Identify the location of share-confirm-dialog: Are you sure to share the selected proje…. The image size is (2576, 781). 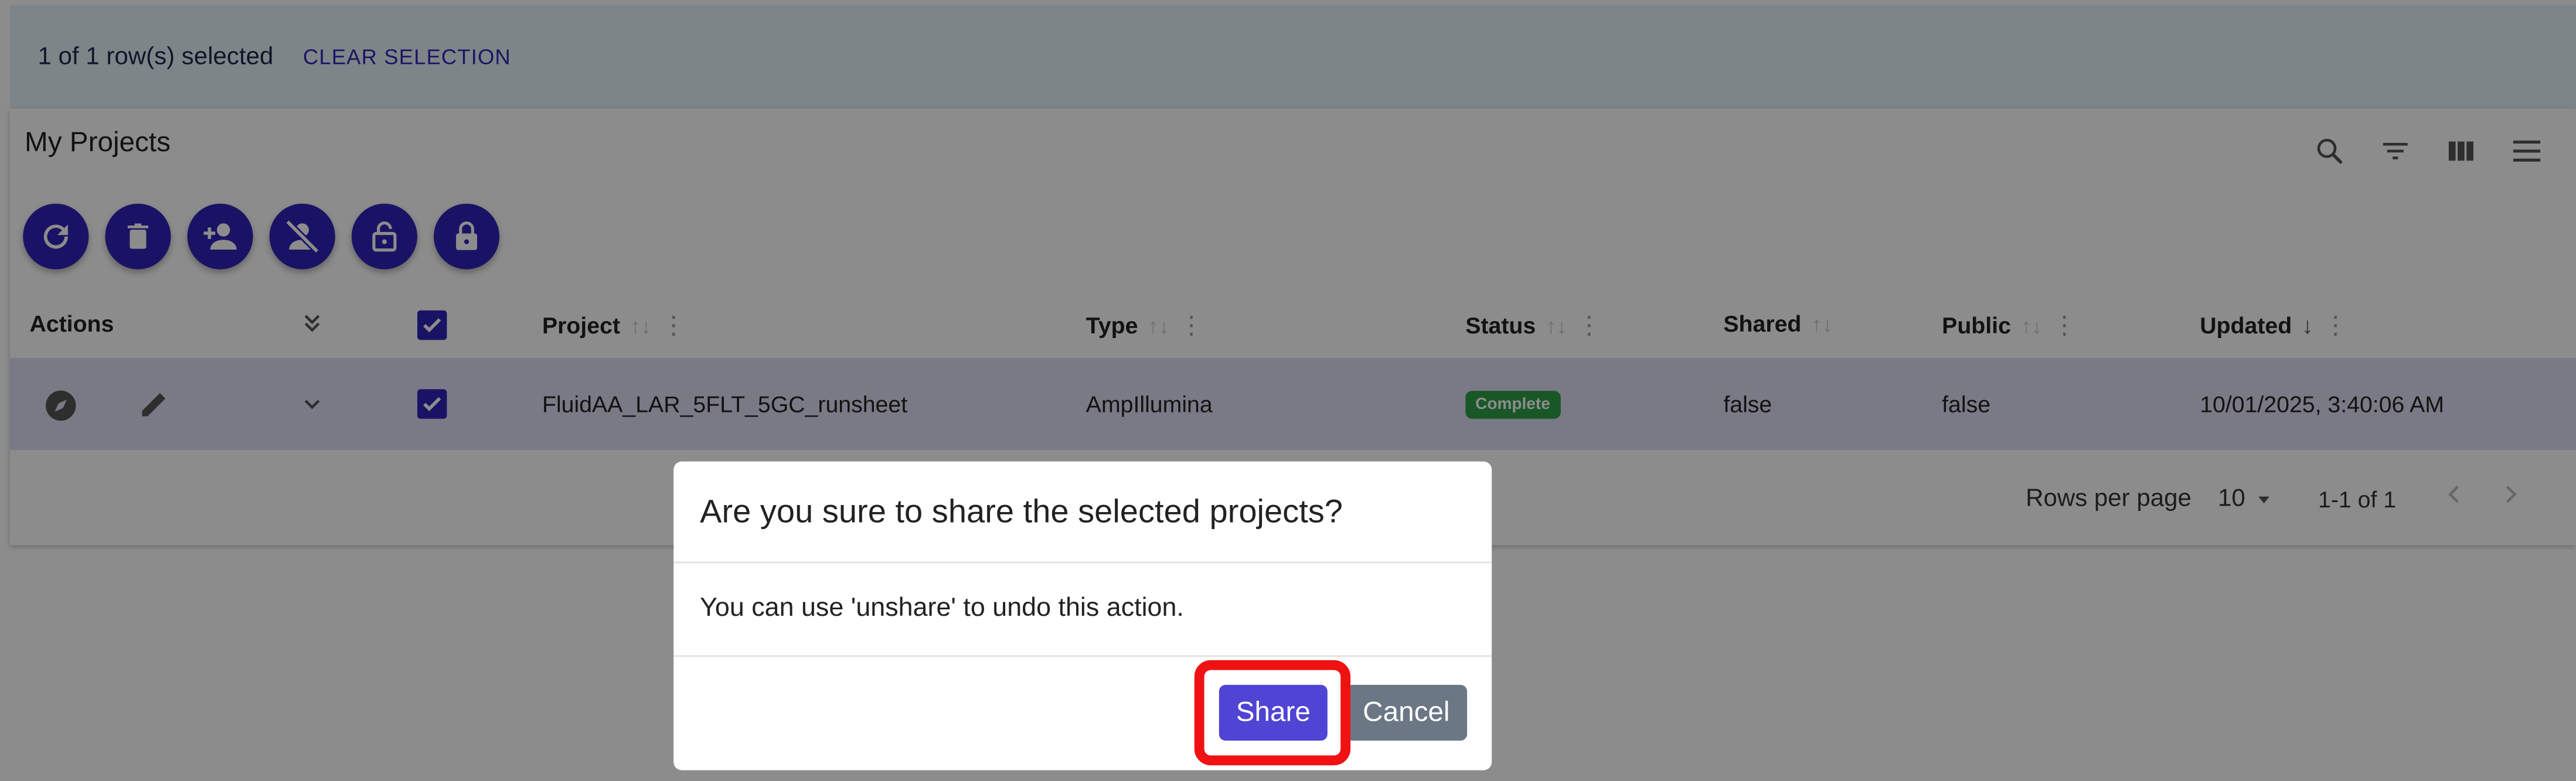
(1082, 615).